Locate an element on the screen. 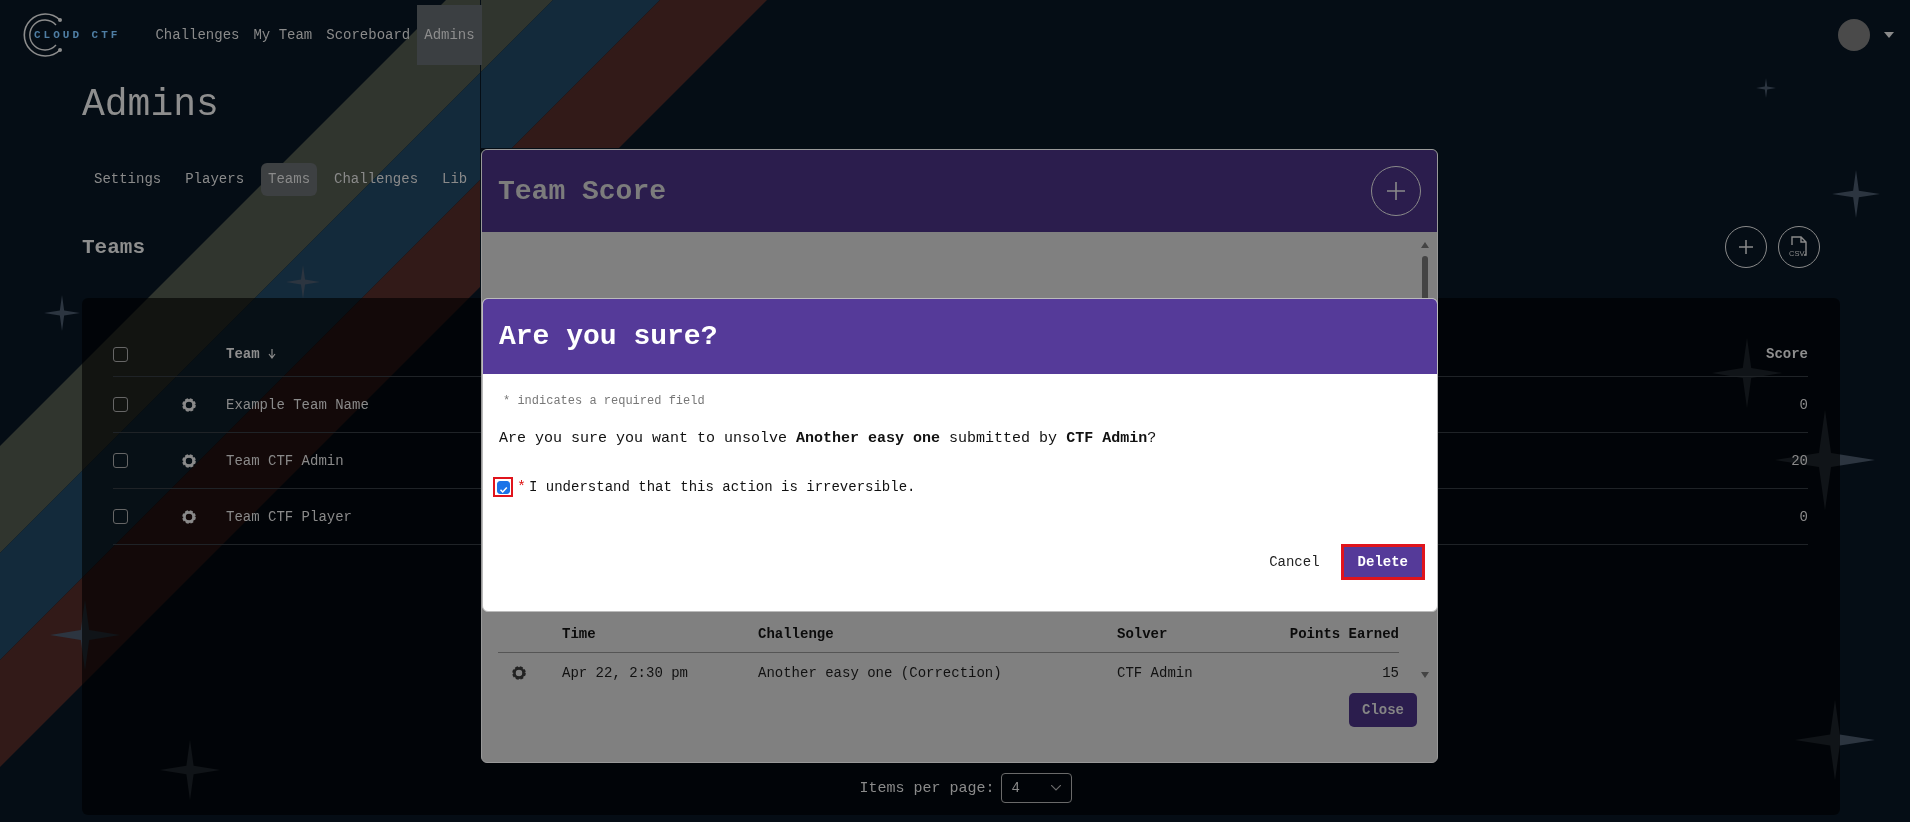  column-header: Challenge is located at coordinates (796, 634).